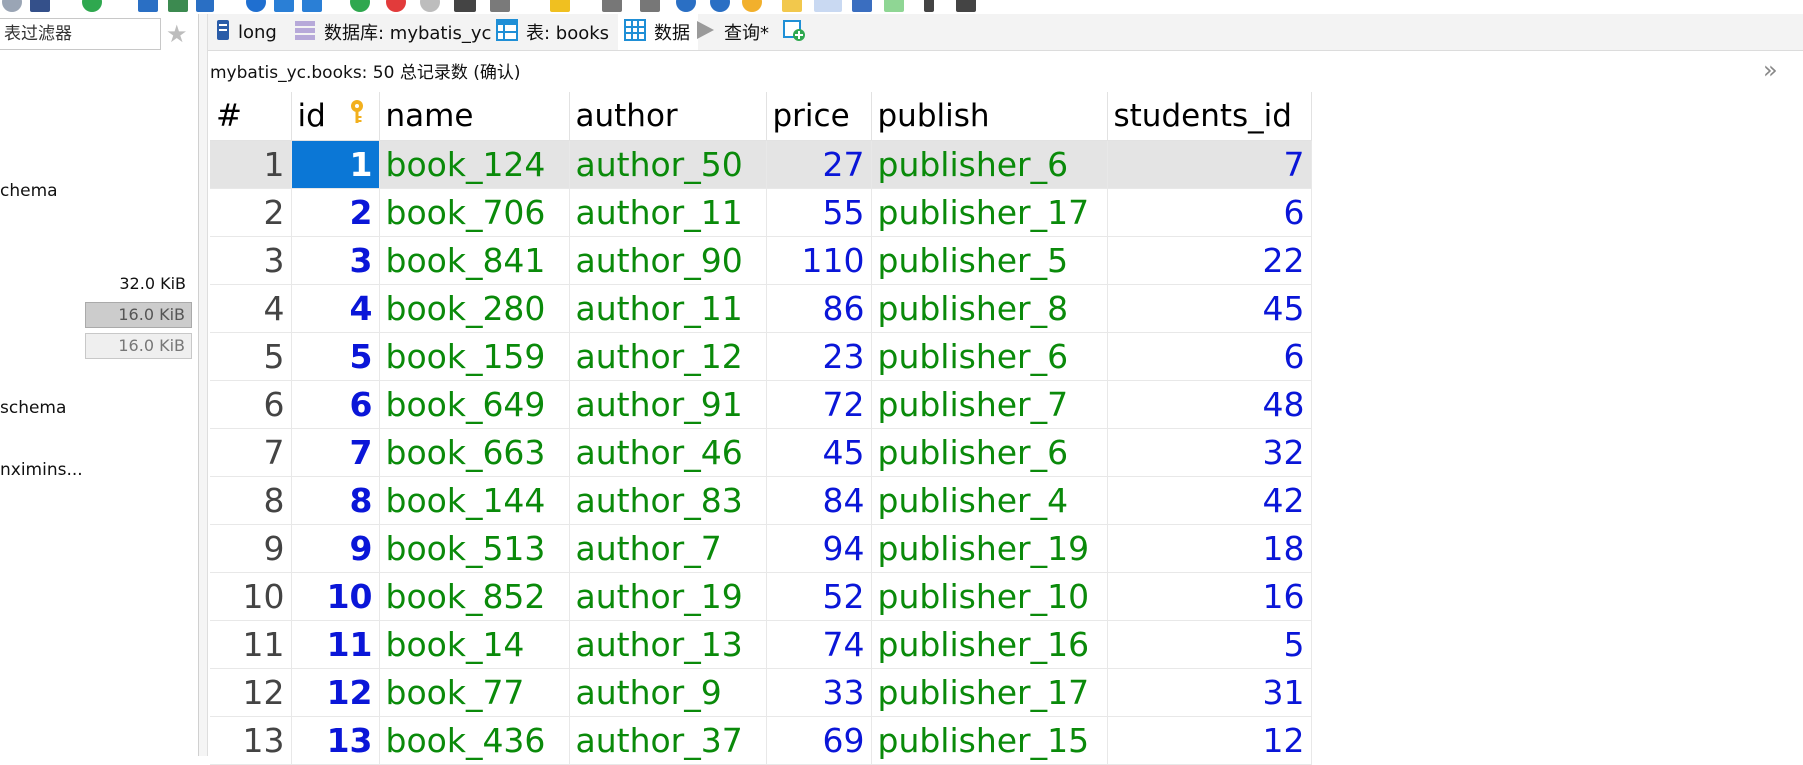 The image size is (1803, 765). Describe the element at coordinates (12, 6) in the screenshot. I see `refresh-icon` at that location.